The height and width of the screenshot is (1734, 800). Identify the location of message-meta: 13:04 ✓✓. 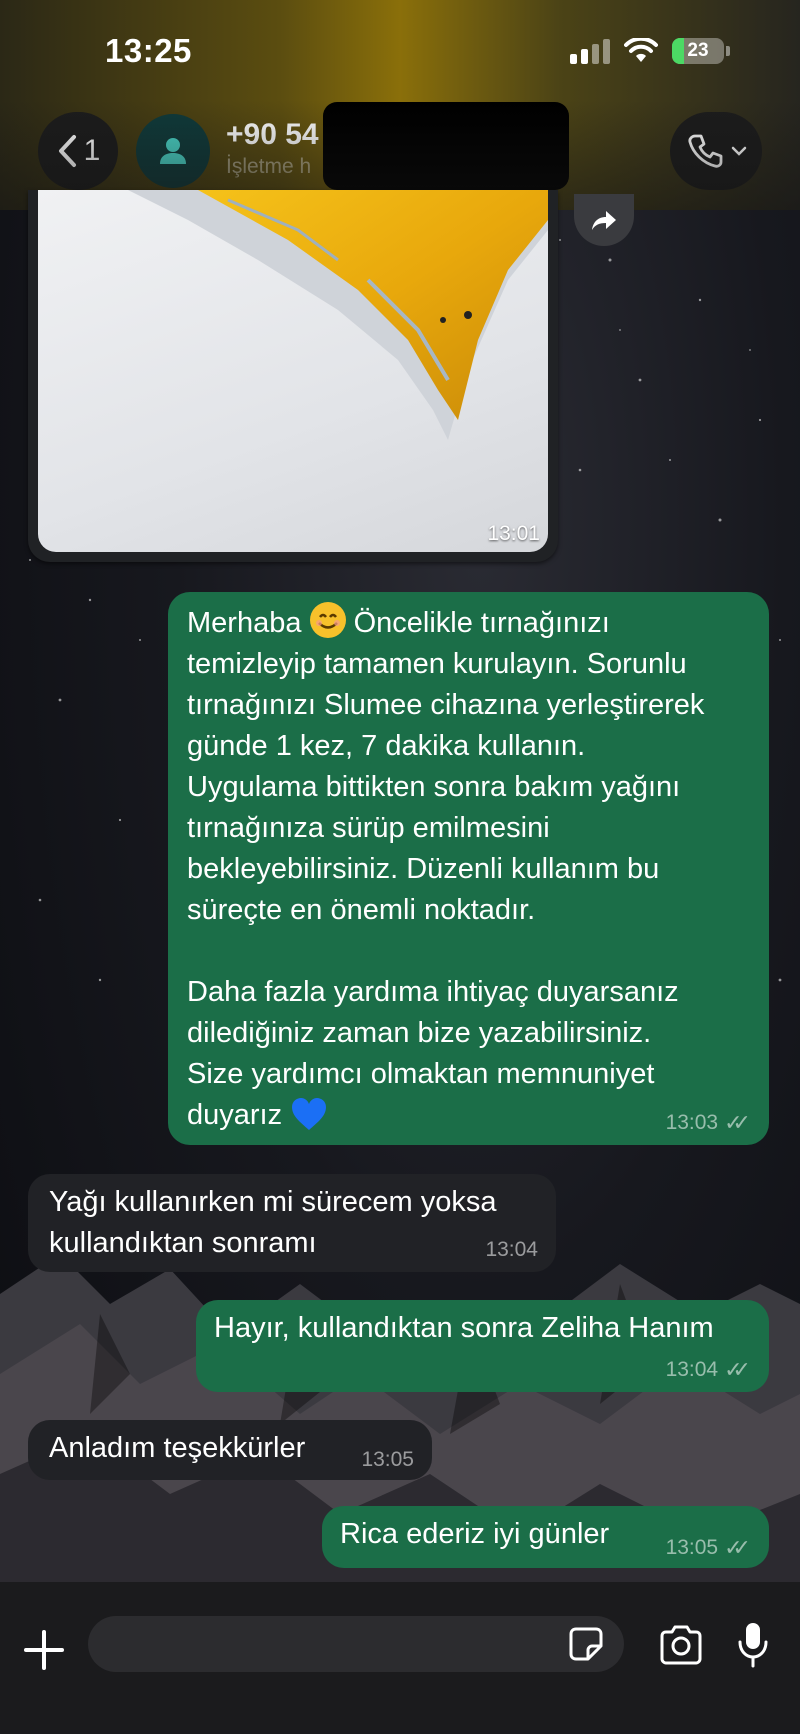
(708, 1370).